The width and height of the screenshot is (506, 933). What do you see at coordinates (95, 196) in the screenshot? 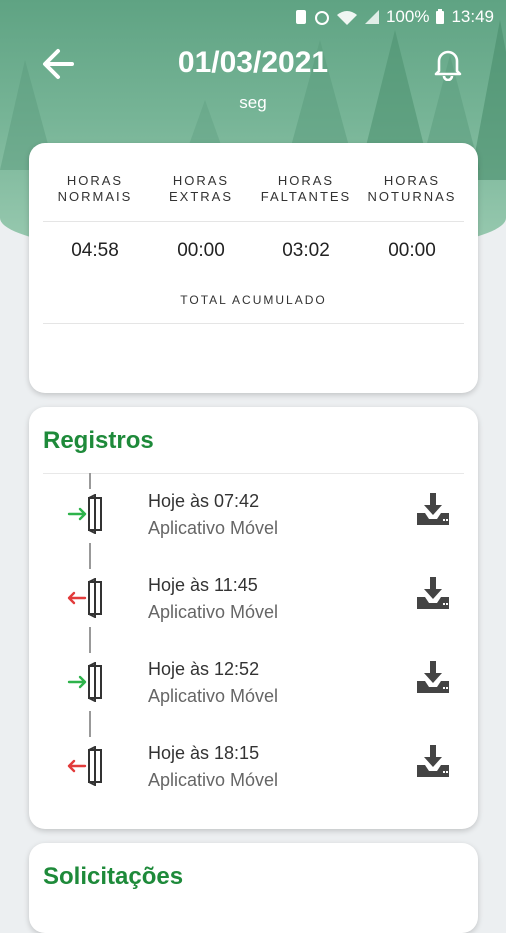
I see `summary-label: NORMAIS` at bounding box center [95, 196].